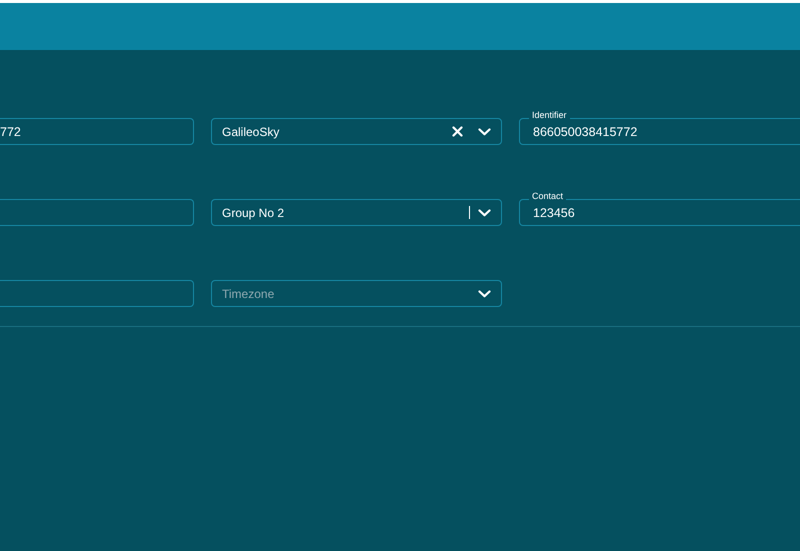 The width and height of the screenshot is (800, 551). Describe the element at coordinates (547, 196) in the screenshot. I see `field-label: Contact` at that location.